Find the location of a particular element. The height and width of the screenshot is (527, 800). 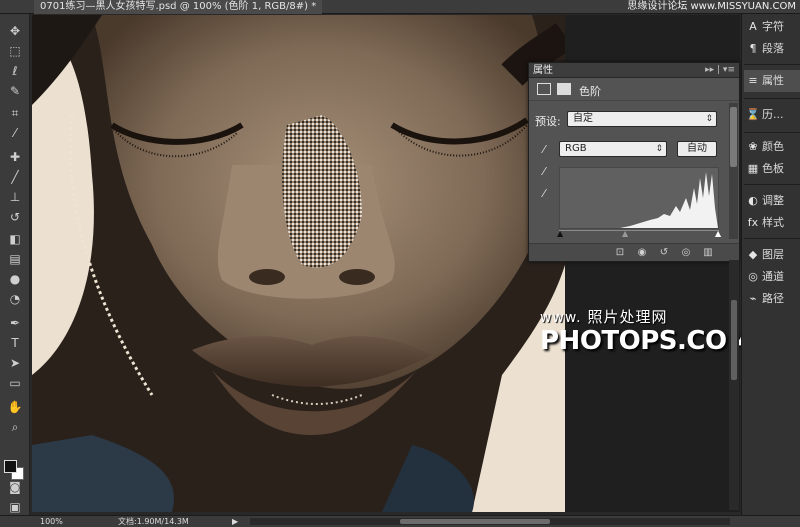

canvas-vertical-scrollbar is located at coordinates (734, 385).